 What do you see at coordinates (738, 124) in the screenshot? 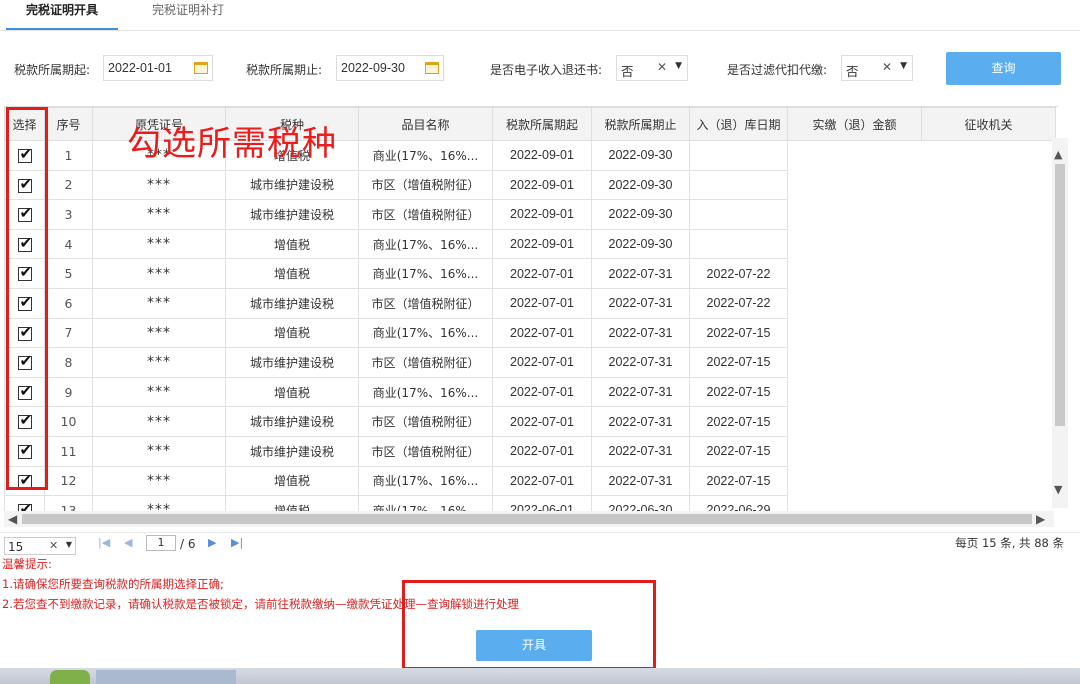
I see `column-header: 入（退）库日期` at bounding box center [738, 124].